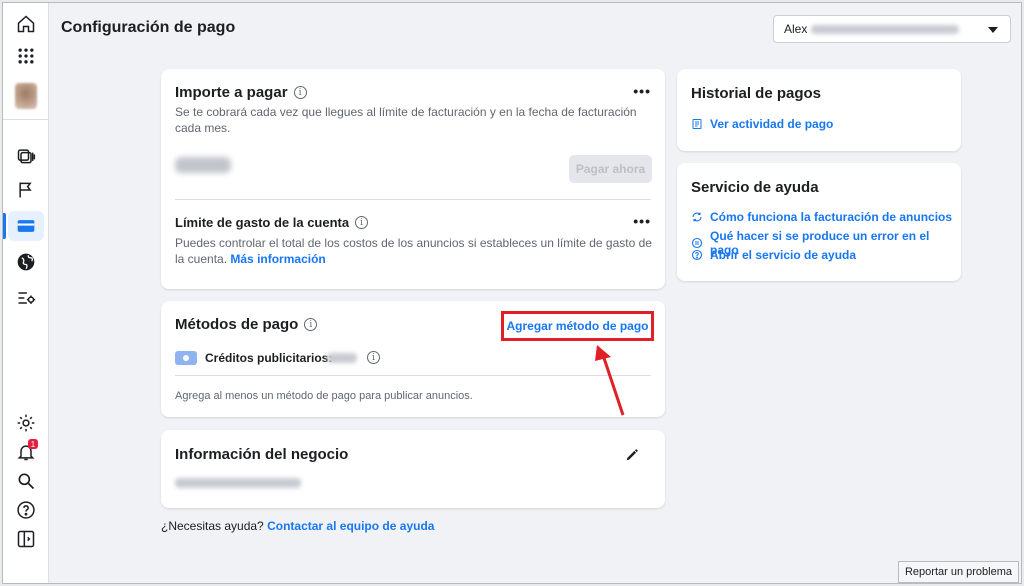 The width and height of the screenshot is (1024, 586). What do you see at coordinates (262, 454) in the screenshot?
I see `business-info-title: Información del negocio` at bounding box center [262, 454].